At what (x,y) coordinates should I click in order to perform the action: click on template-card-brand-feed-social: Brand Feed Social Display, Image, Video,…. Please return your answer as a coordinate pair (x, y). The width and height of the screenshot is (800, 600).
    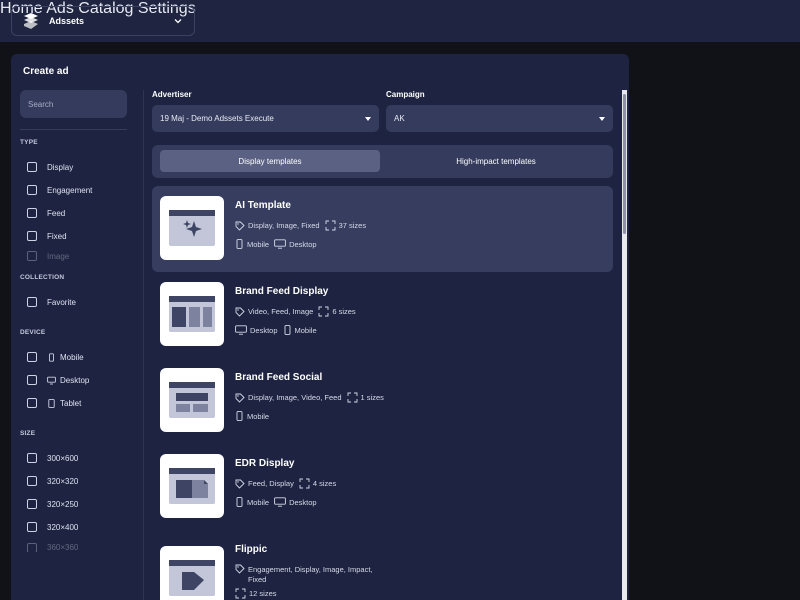
    Looking at the image, I should click on (382, 401).